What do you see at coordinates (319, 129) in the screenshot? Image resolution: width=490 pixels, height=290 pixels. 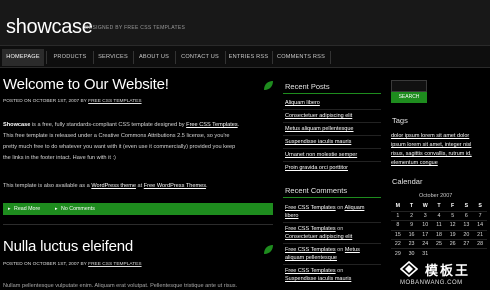 I see `recent-post-link: Metus aliquam pellentesque` at bounding box center [319, 129].